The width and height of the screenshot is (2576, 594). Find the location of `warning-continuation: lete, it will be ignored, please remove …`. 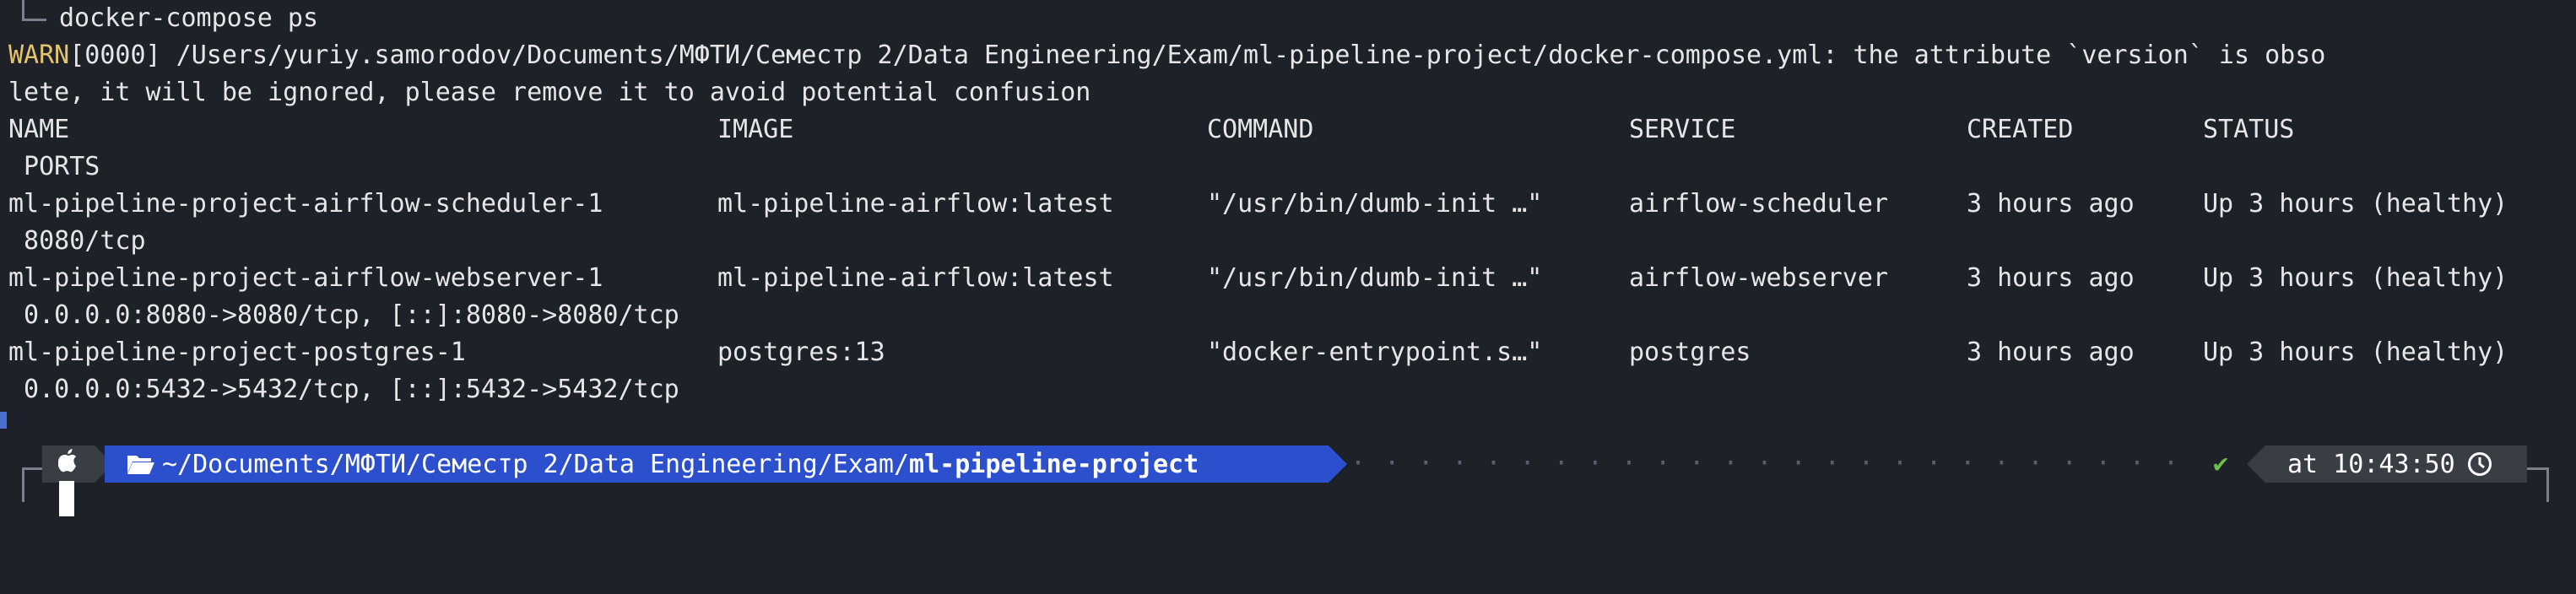

warning-continuation: lete, it will be ignored, please remove … is located at coordinates (549, 92).